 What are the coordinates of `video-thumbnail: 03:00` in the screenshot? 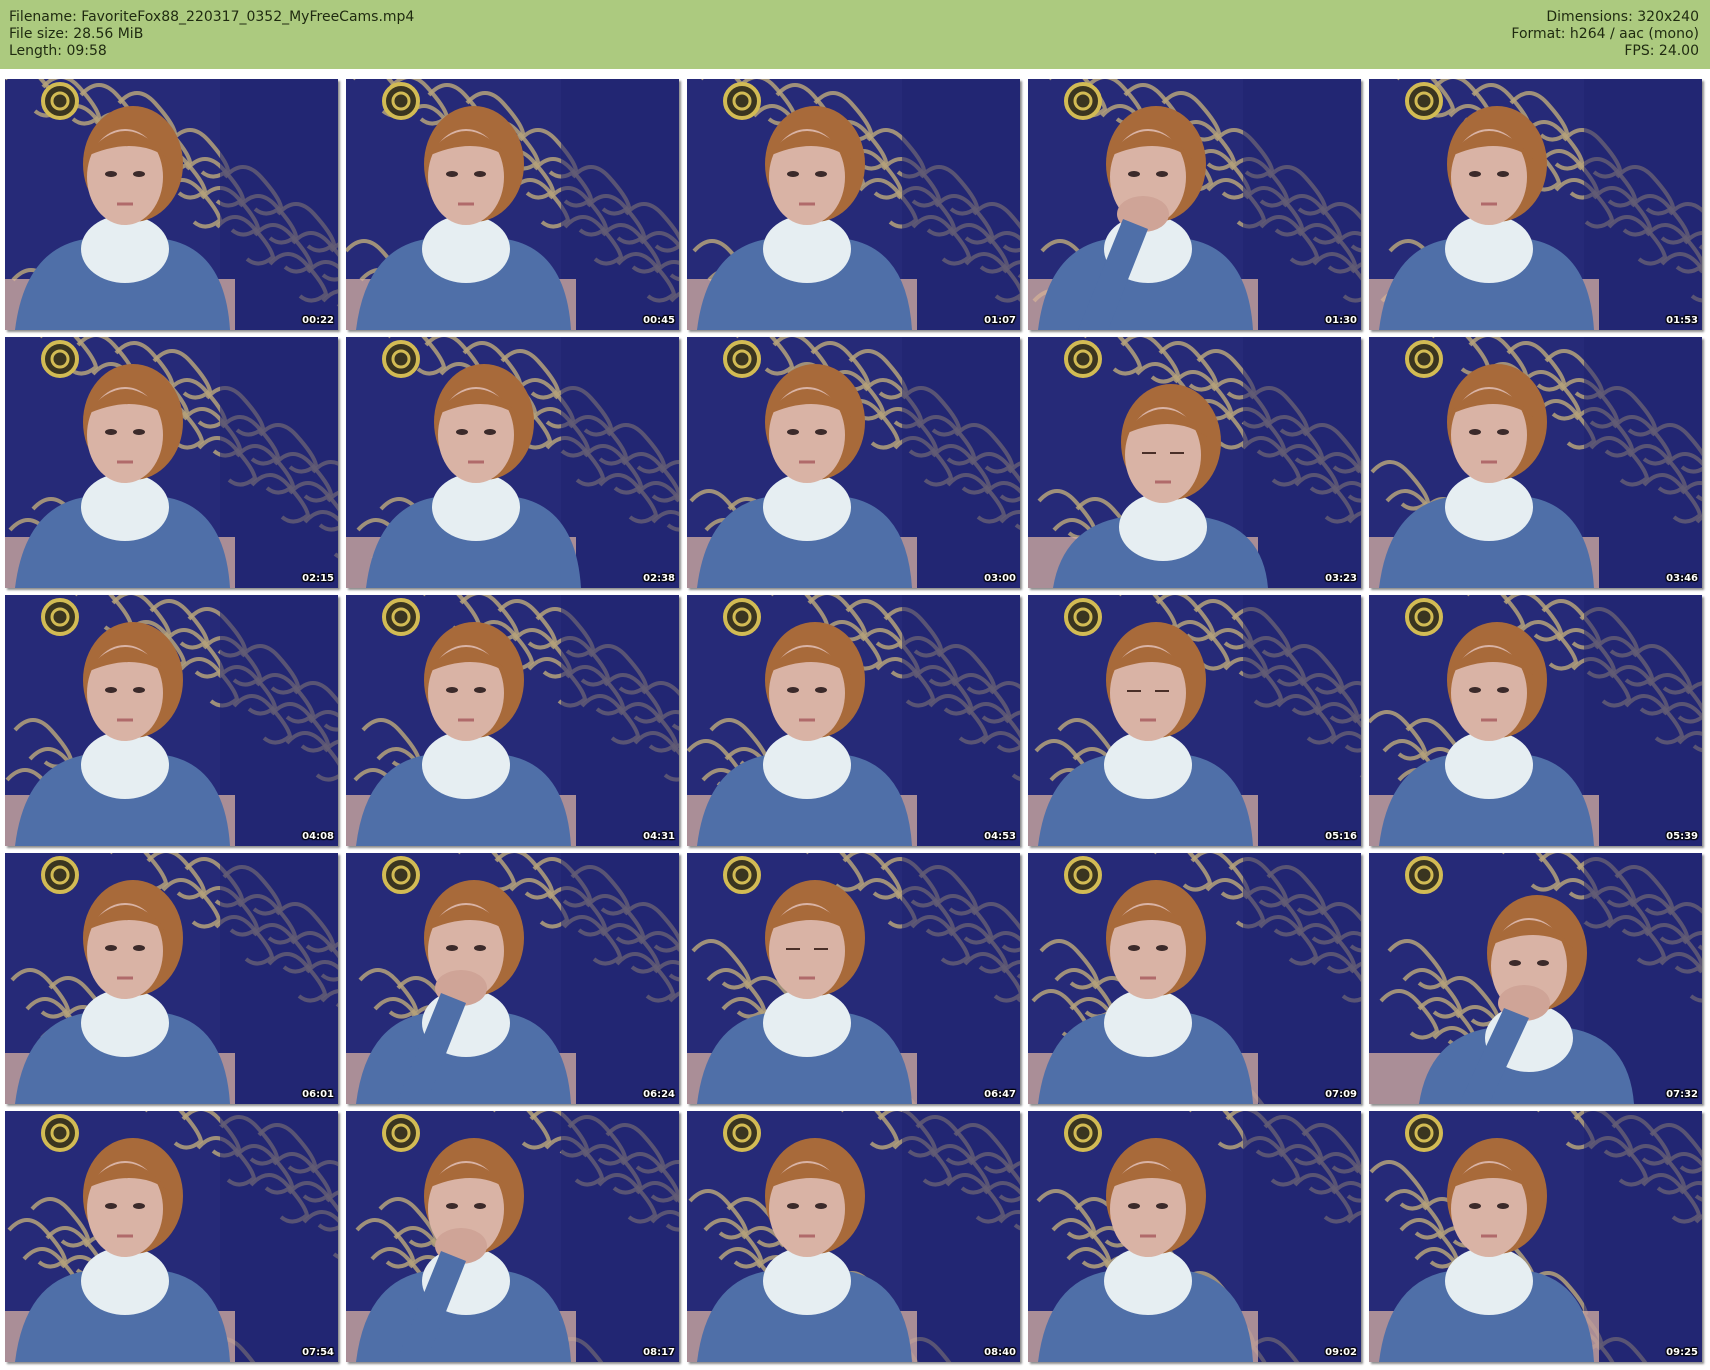 It's located at (853, 462).